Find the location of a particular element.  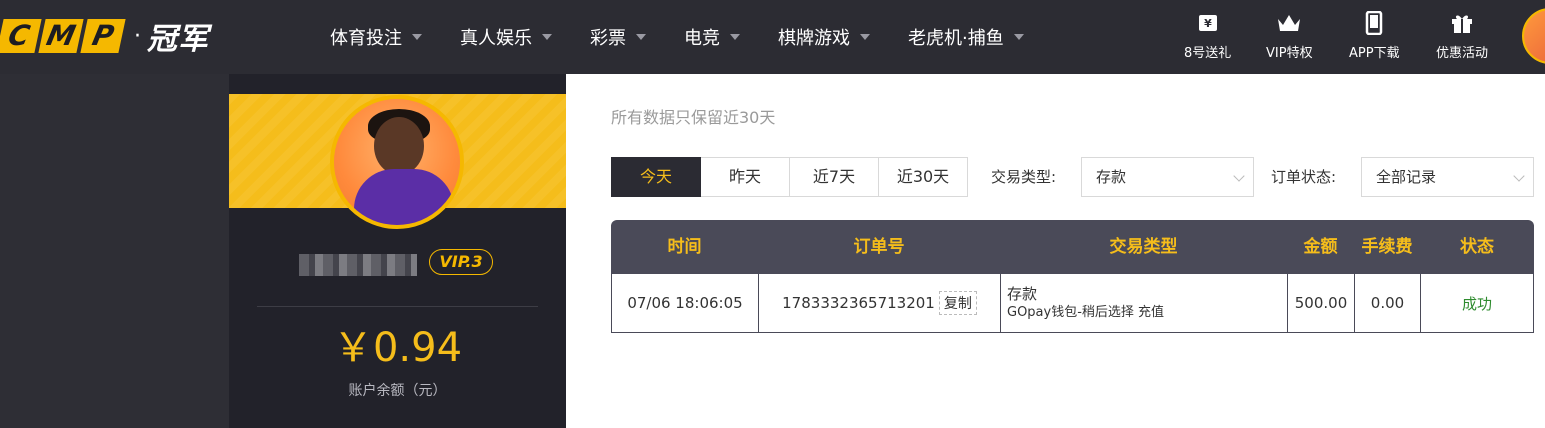

nav-lottery: 彩票 is located at coordinates (618, 37).